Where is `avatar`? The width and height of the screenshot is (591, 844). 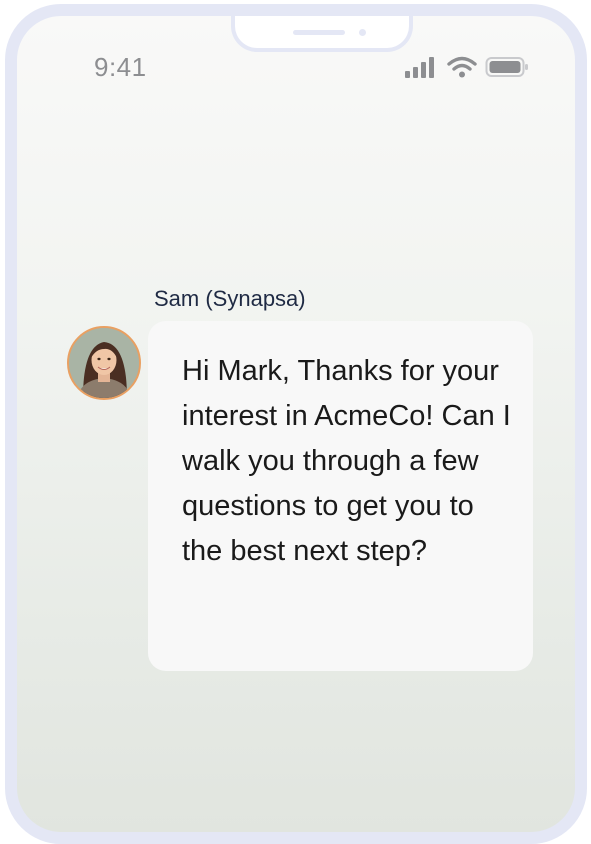 avatar is located at coordinates (104, 363).